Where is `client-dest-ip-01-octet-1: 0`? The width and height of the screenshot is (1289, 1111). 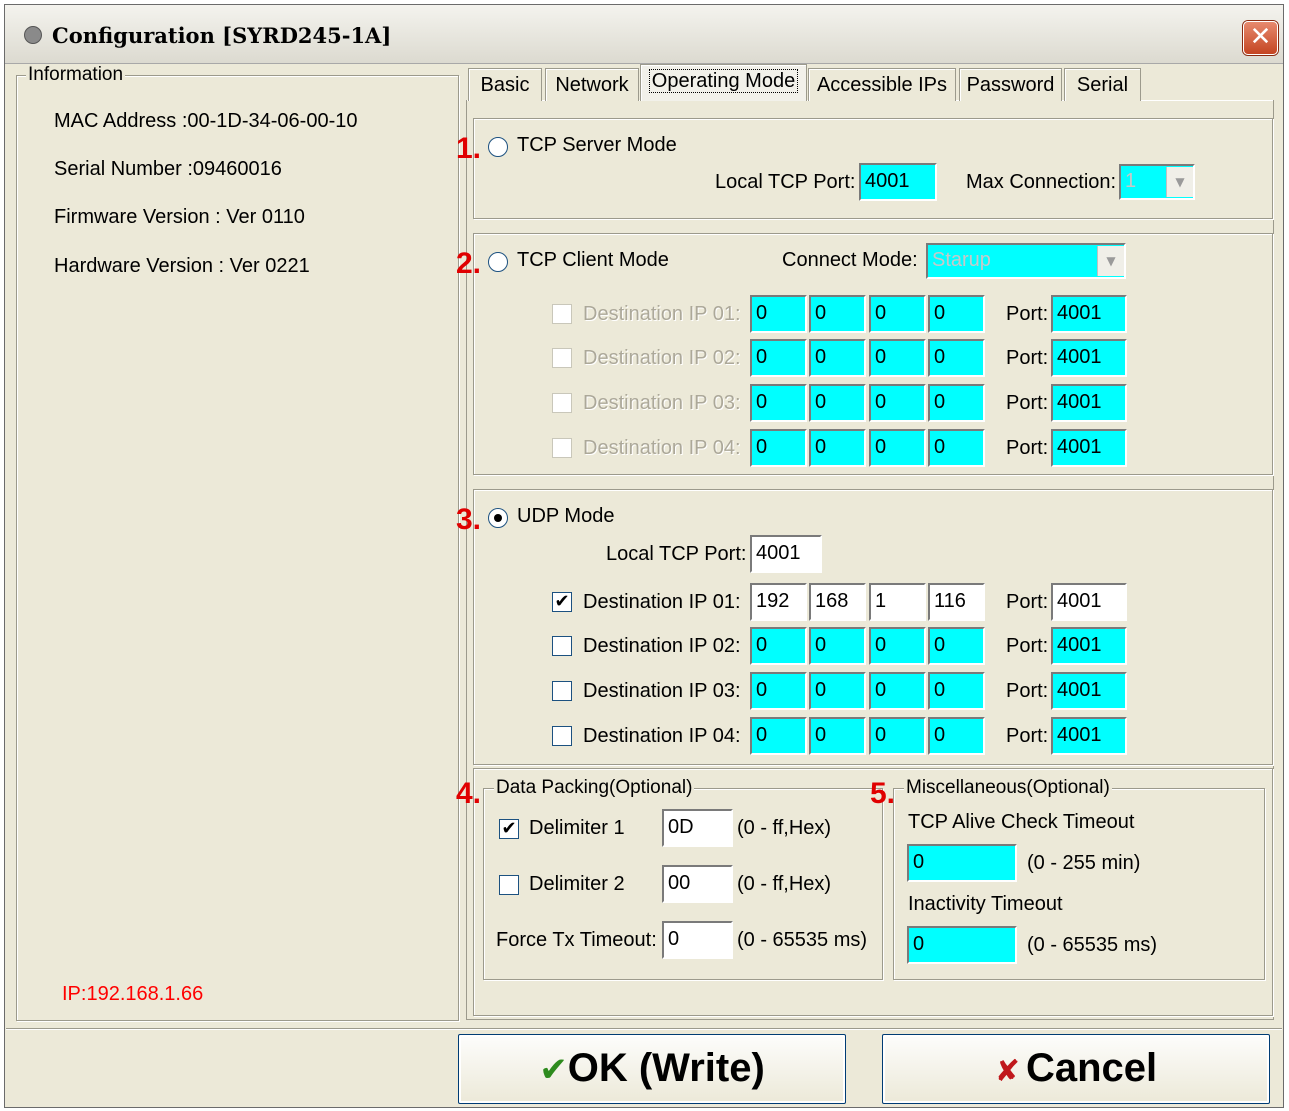 client-dest-ip-01-octet-1: 0 is located at coordinates (778, 314).